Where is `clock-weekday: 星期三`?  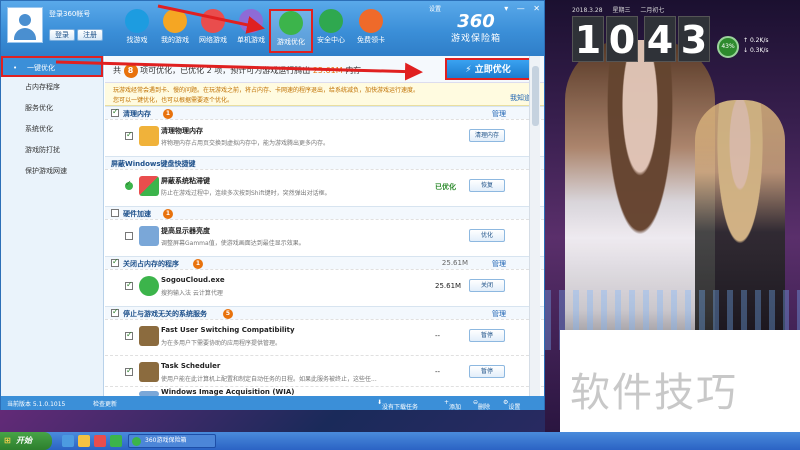 clock-weekday: 星期三 is located at coordinates (621, 10).